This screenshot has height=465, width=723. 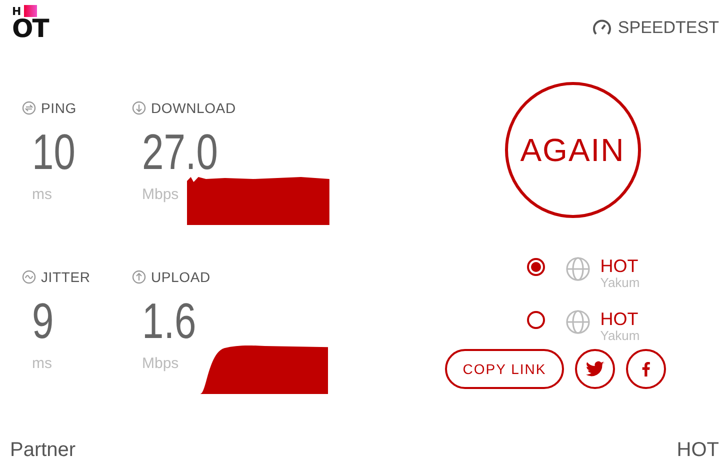 I want to click on metric-label: UPLOAD, so click(x=180, y=277).